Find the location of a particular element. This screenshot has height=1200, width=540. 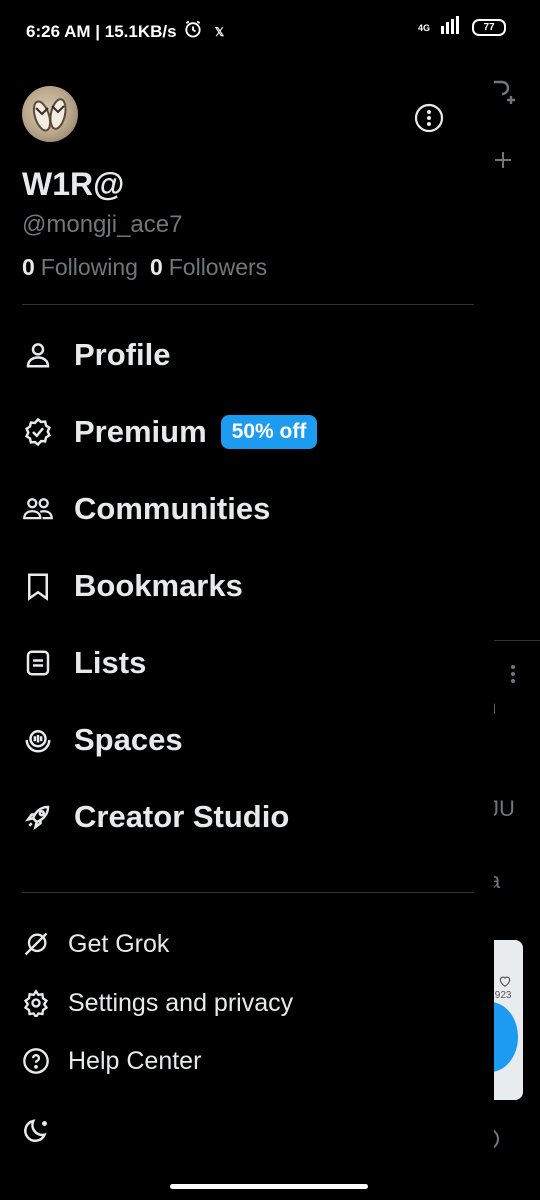

plus-icon is located at coordinates (503, 162).